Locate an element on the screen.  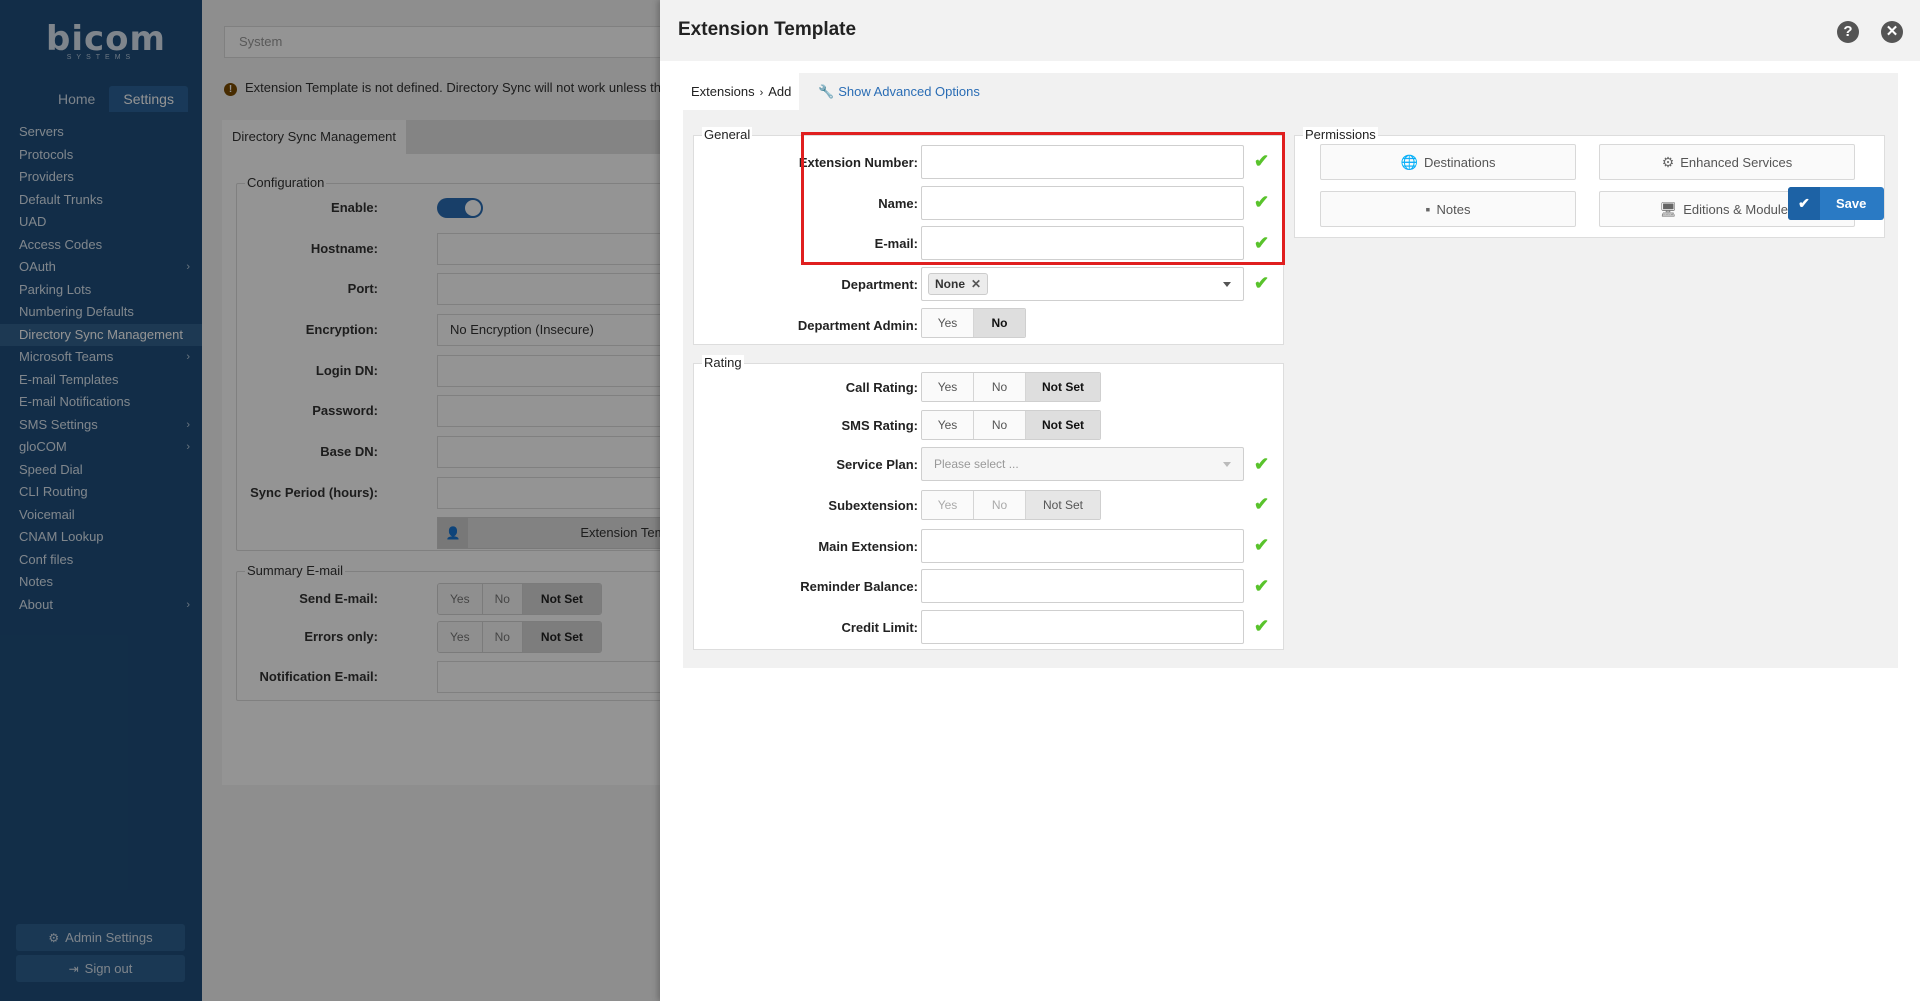
rating-legend: Rating is located at coordinates (723, 362).